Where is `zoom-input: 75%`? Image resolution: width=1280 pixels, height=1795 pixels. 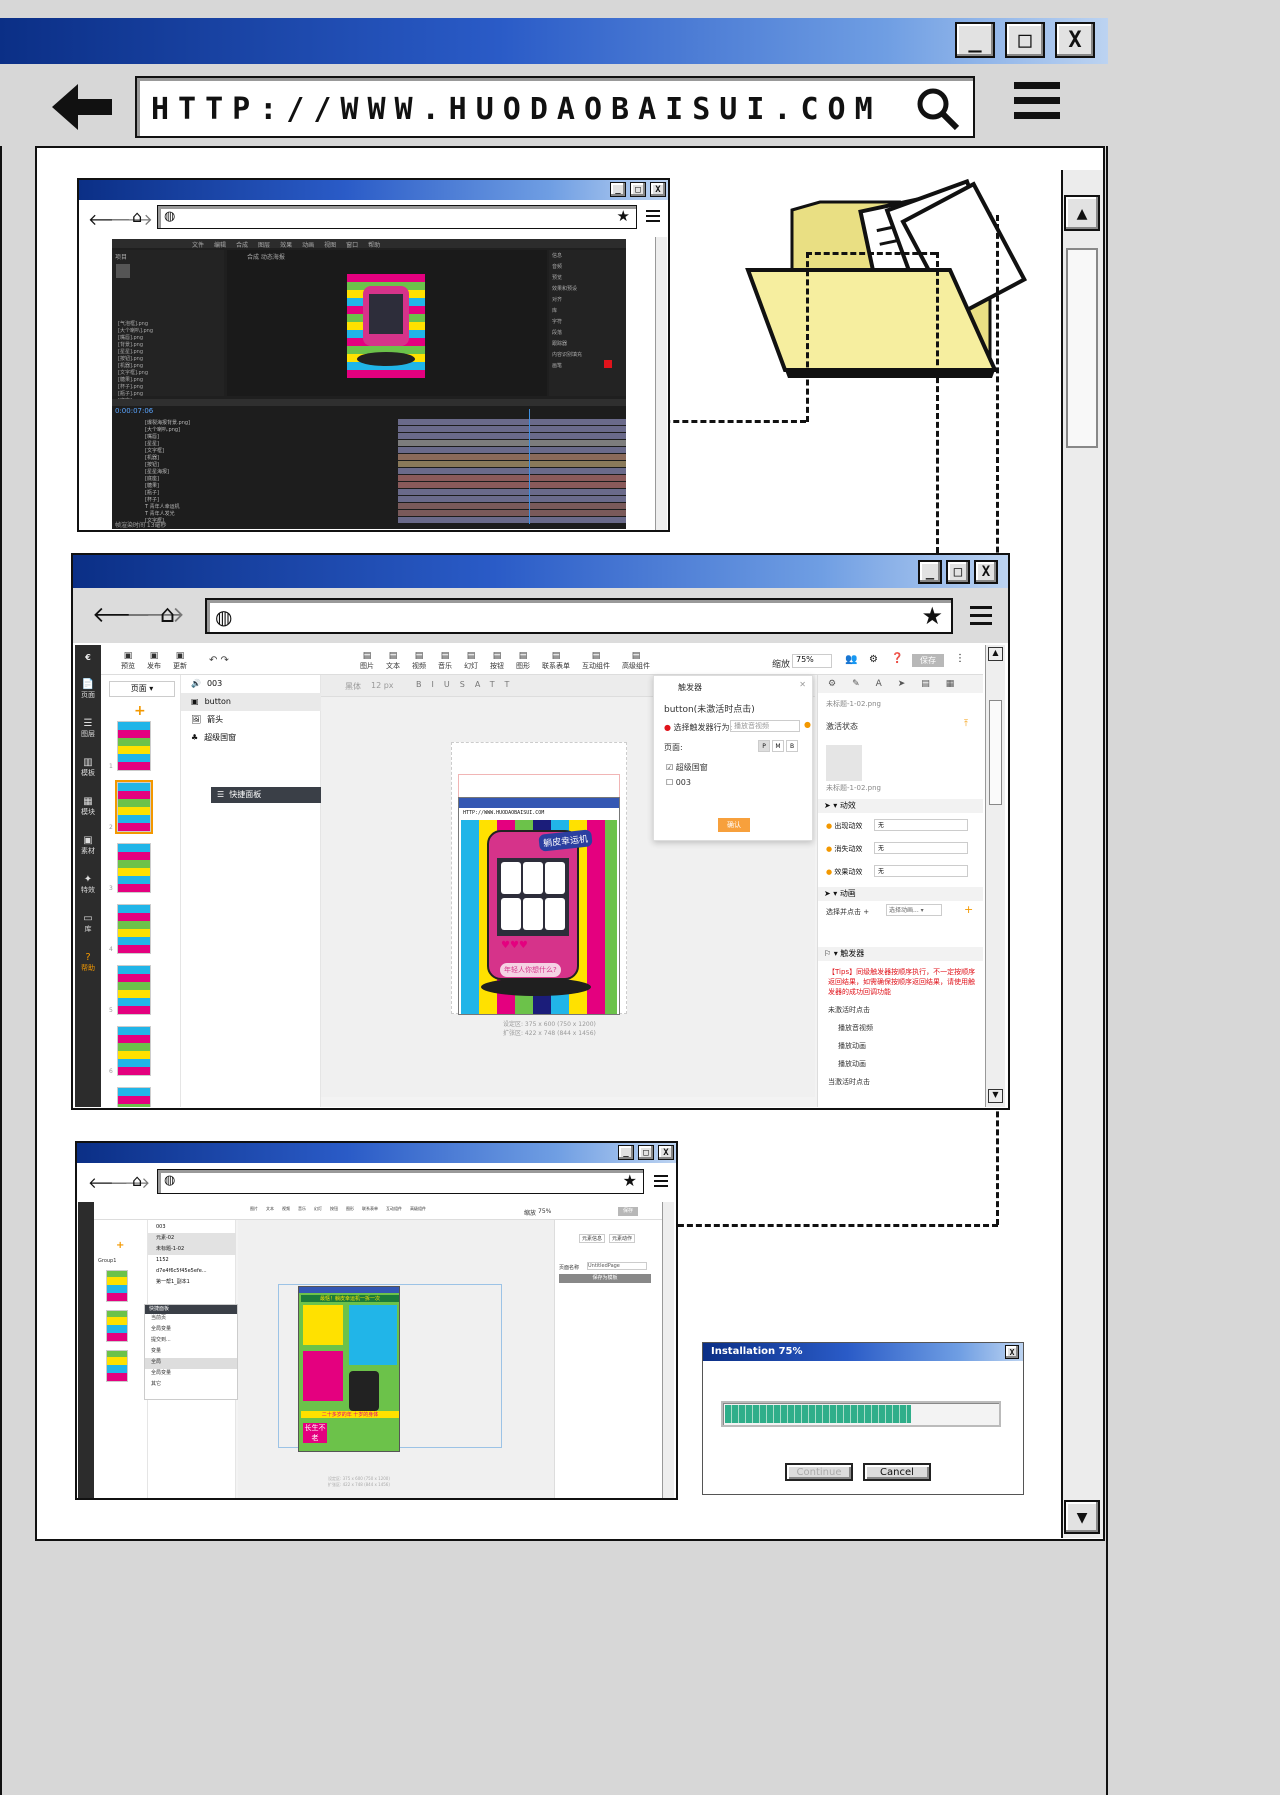 zoom-input: 75% is located at coordinates (544, 1211).